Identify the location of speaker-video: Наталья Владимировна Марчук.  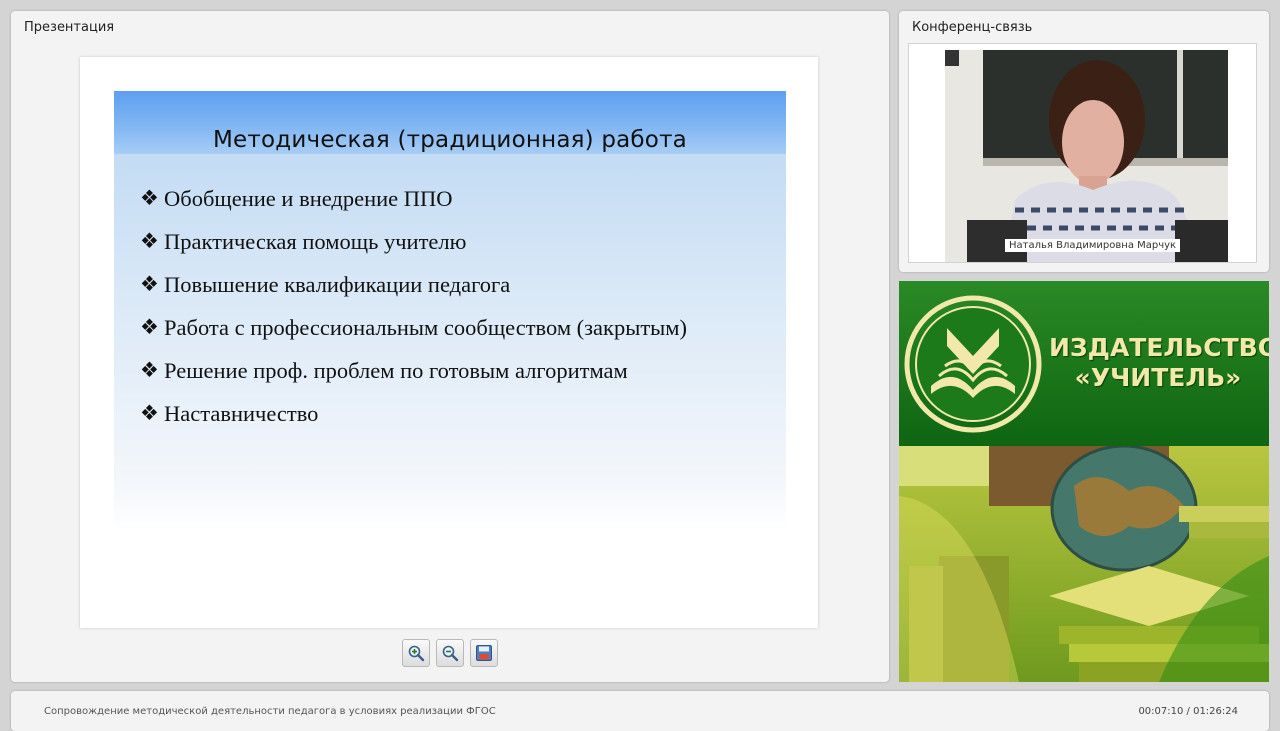
(1086, 156).